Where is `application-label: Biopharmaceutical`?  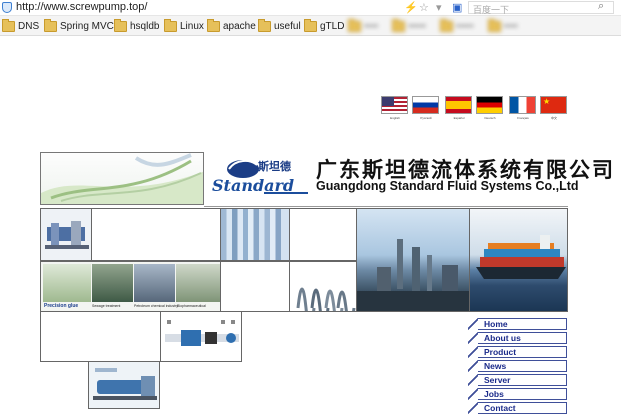 application-label: Biopharmaceutical is located at coordinates (191, 306).